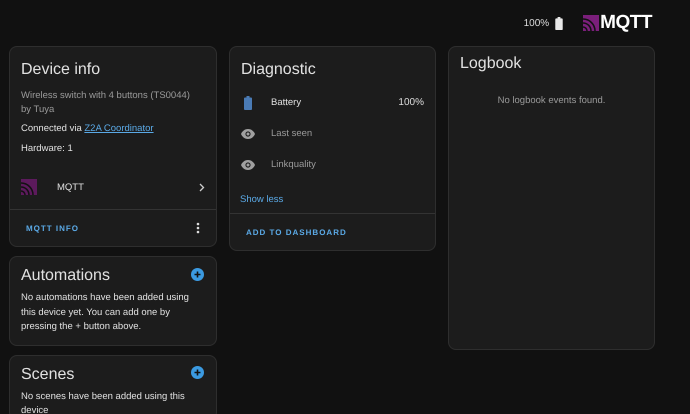 The height and width of the screenshot is (414, 690). What do you see at coordinates (278, 70) in the screenshot?
I see `card-title: Diagnostic` at bounding box center [278, 70].